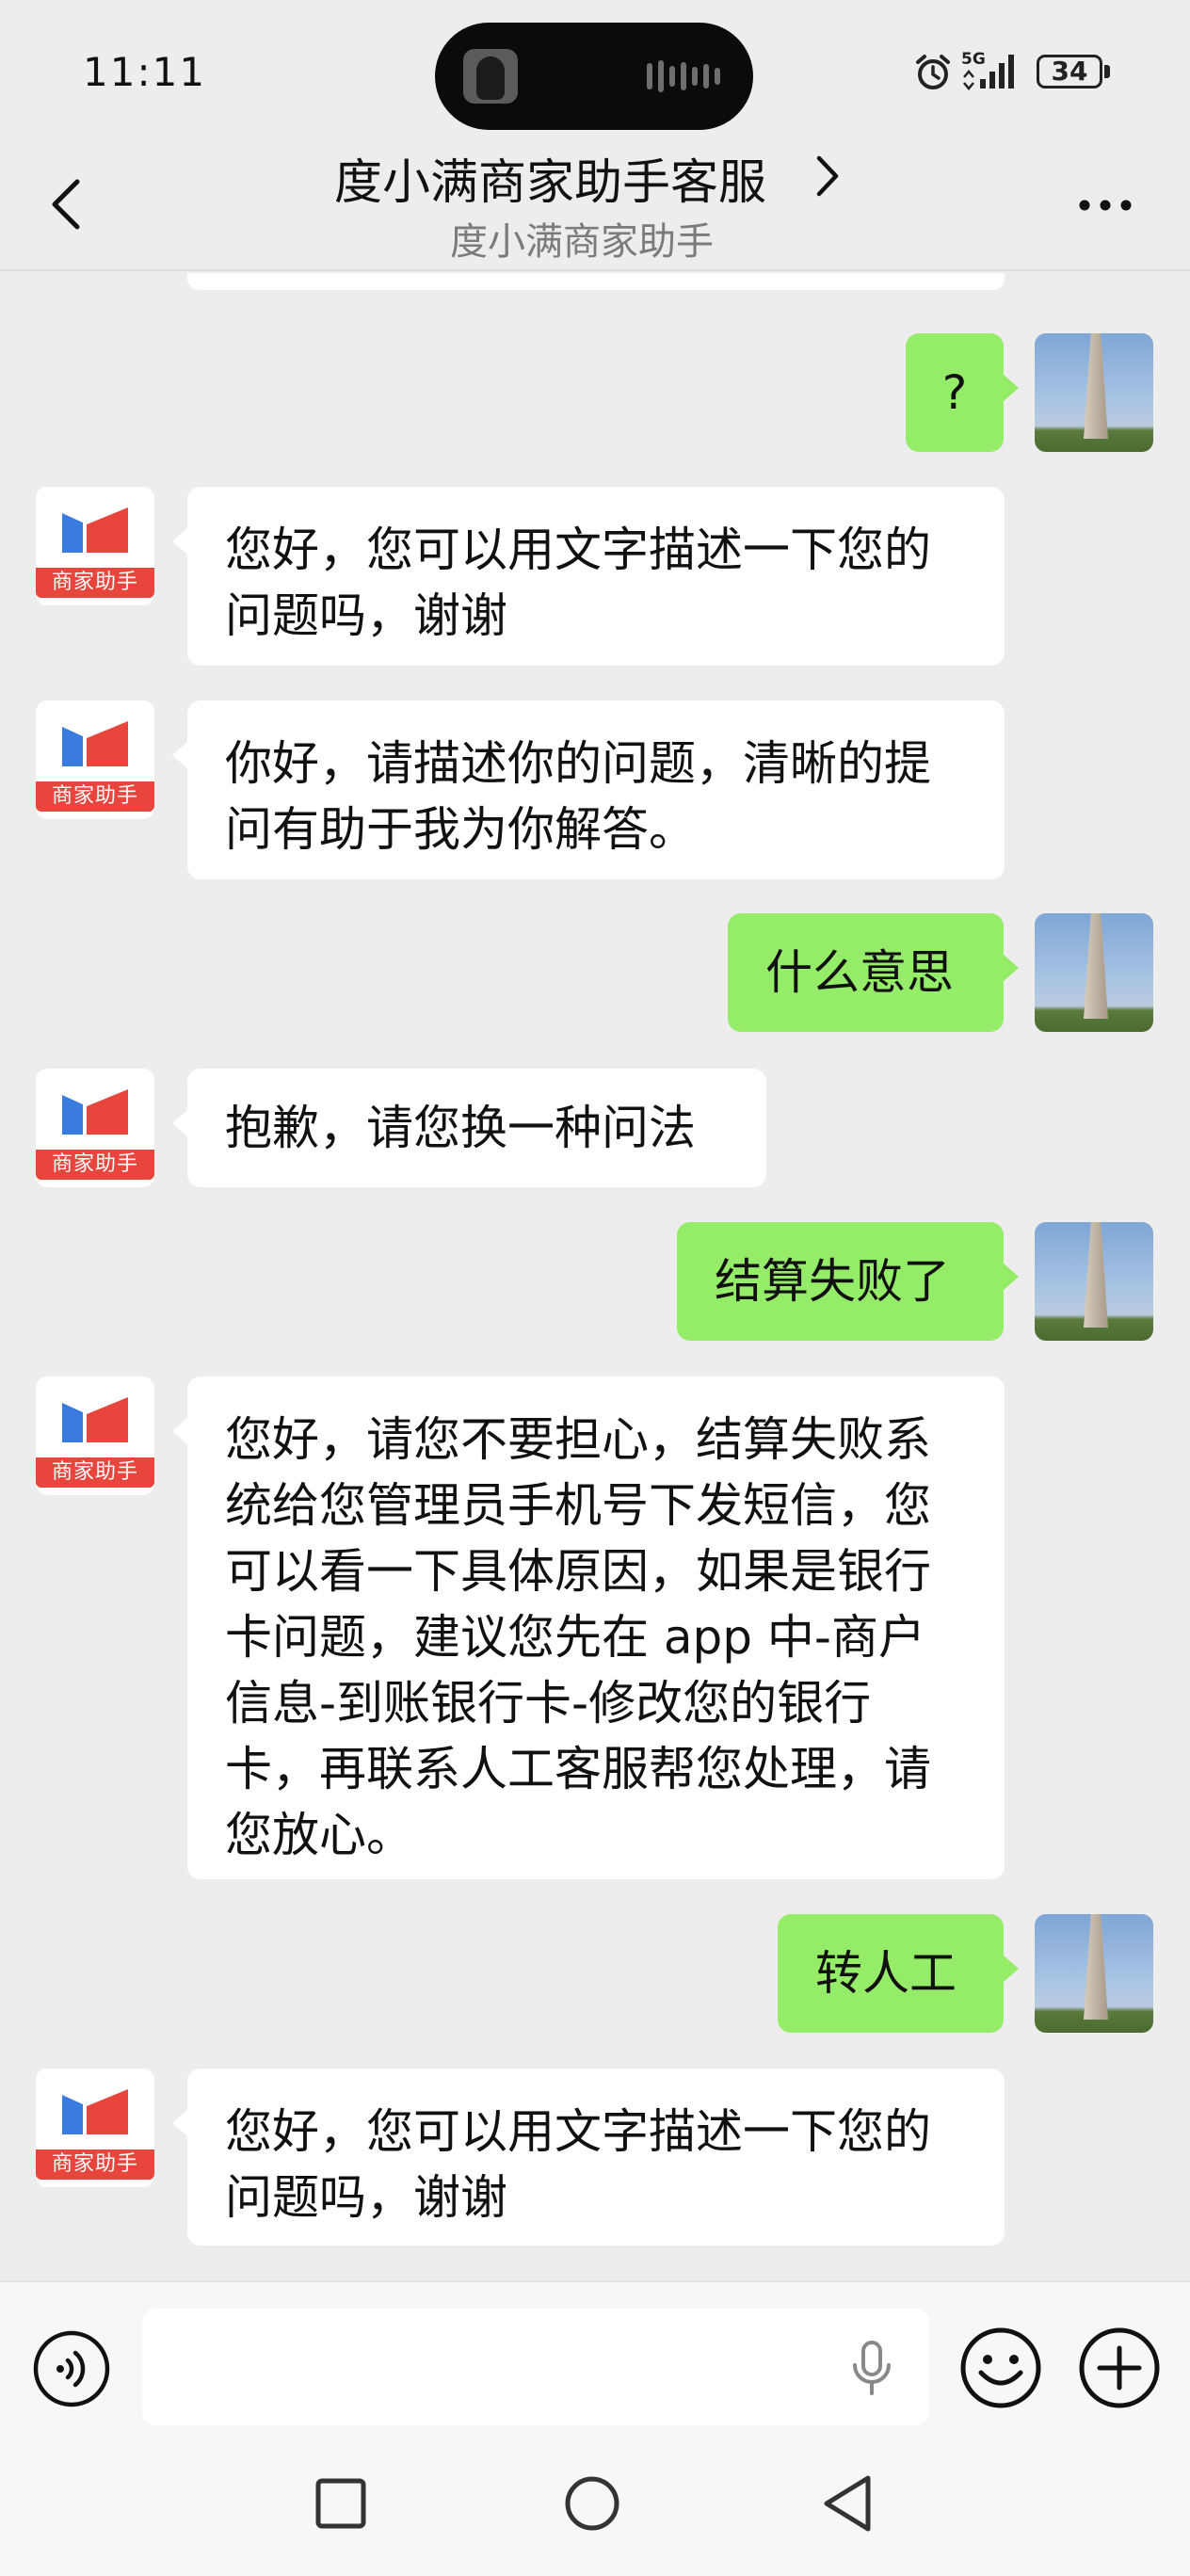  What do you see at coordinates (588, 789) in the screenshot?
I see `message-bubble-bot: 你好，请描述你的问题，清晰的提 问有助于我为你解答。` at bounding box center [588, 789].